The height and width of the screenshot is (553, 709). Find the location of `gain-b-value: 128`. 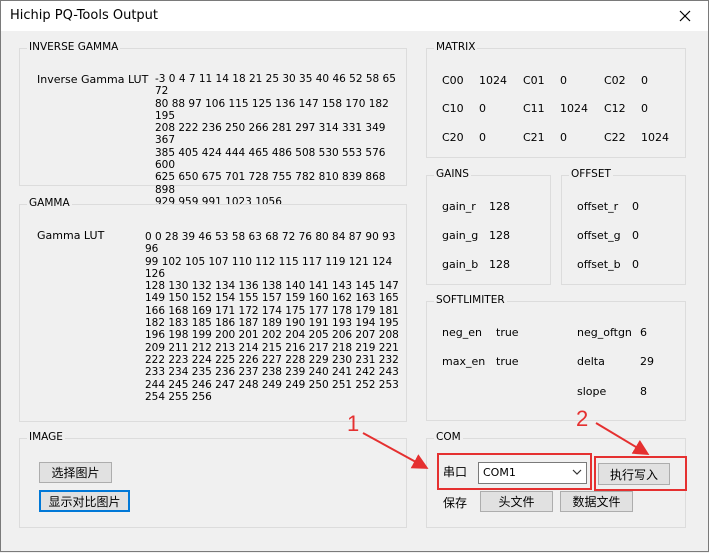

gain-b-value: 128 is located at coordinates (499, 264).